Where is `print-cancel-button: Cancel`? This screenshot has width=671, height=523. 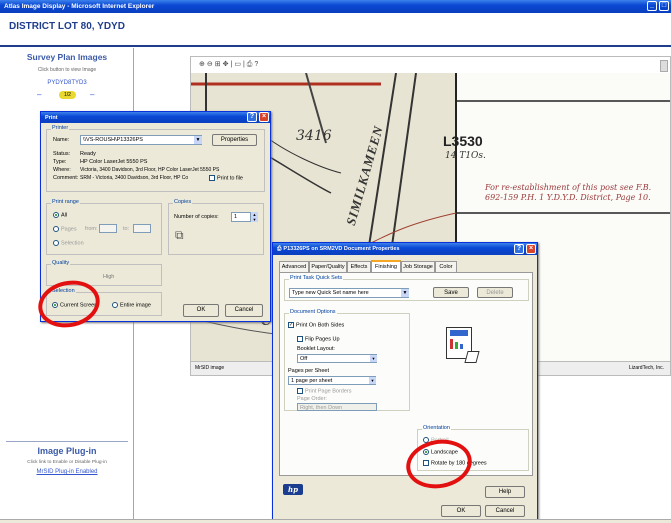 print-cancel-button: Cancel is located at coordinates (244, 310).